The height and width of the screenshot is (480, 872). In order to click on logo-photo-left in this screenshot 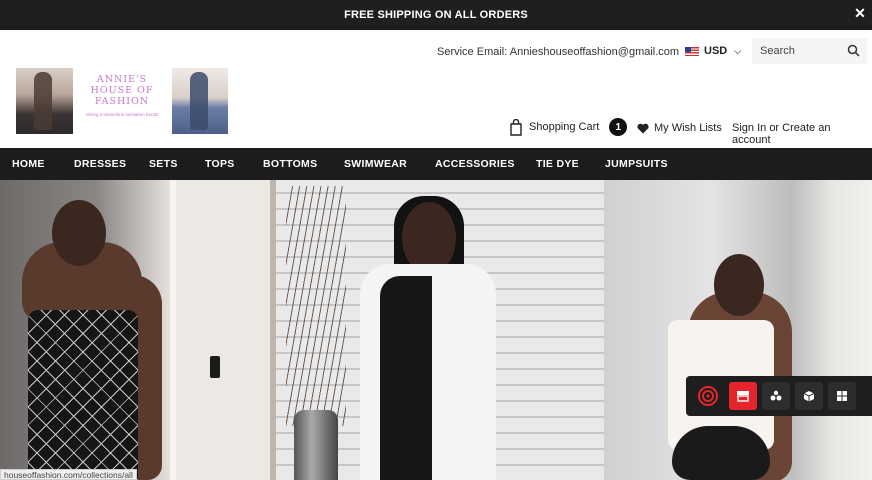, I will do `click(44, 101)`.